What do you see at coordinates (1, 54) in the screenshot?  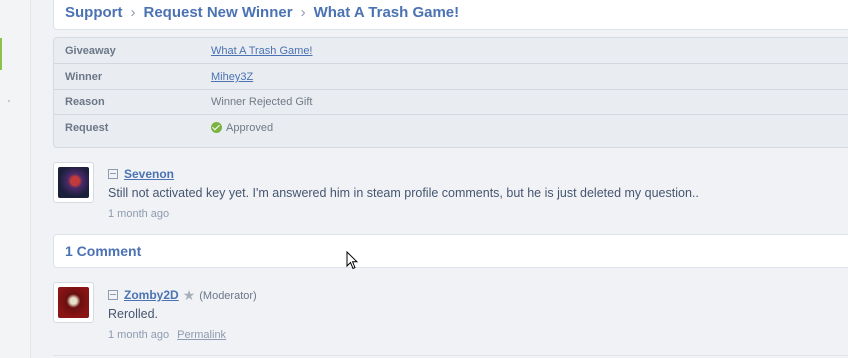 I see `active-indicator` at bounding box center [1, 54].